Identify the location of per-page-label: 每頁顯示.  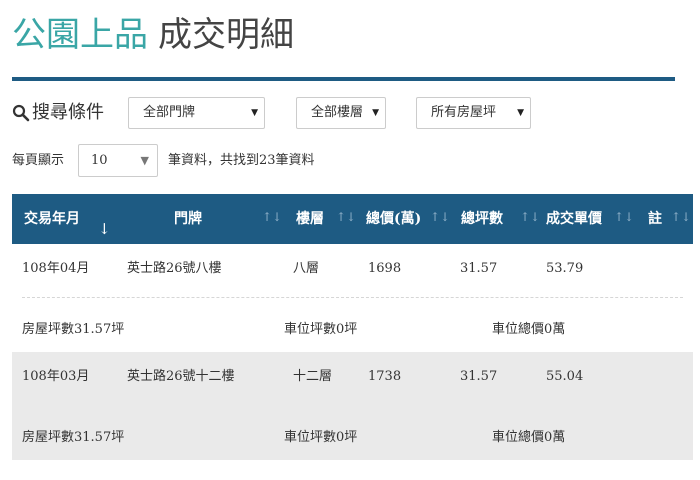
(38, 160).